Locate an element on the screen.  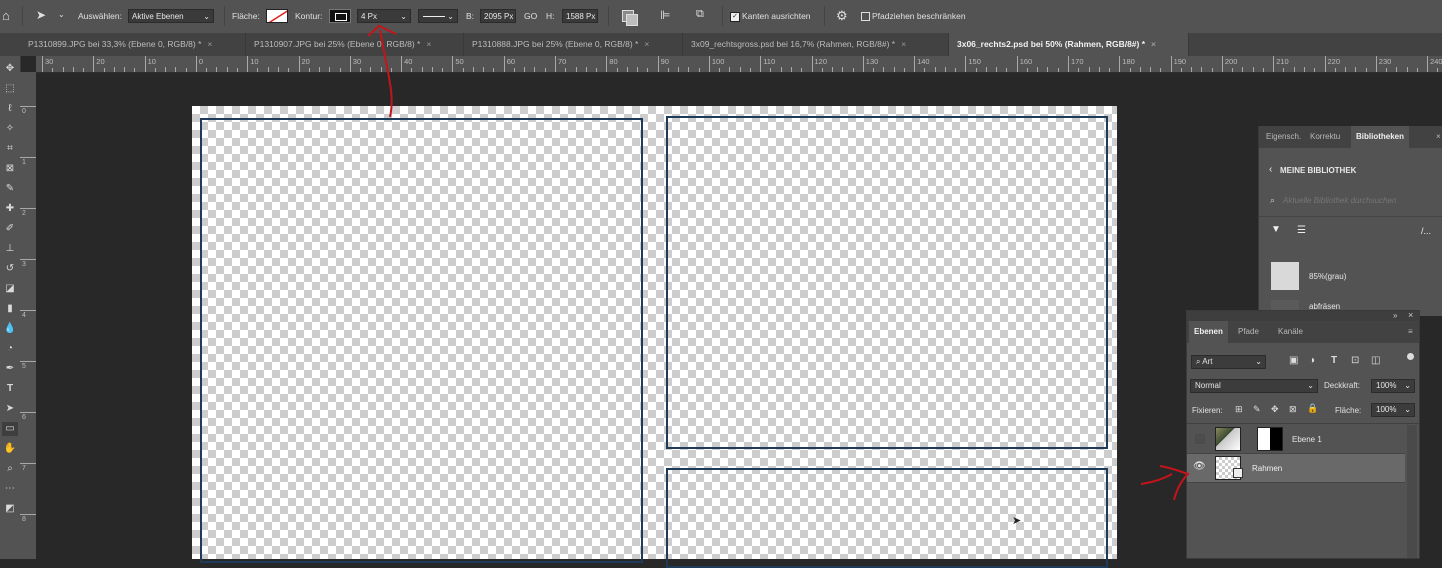
tab-channels: Kanäle is located at coordinates (1290, 332).